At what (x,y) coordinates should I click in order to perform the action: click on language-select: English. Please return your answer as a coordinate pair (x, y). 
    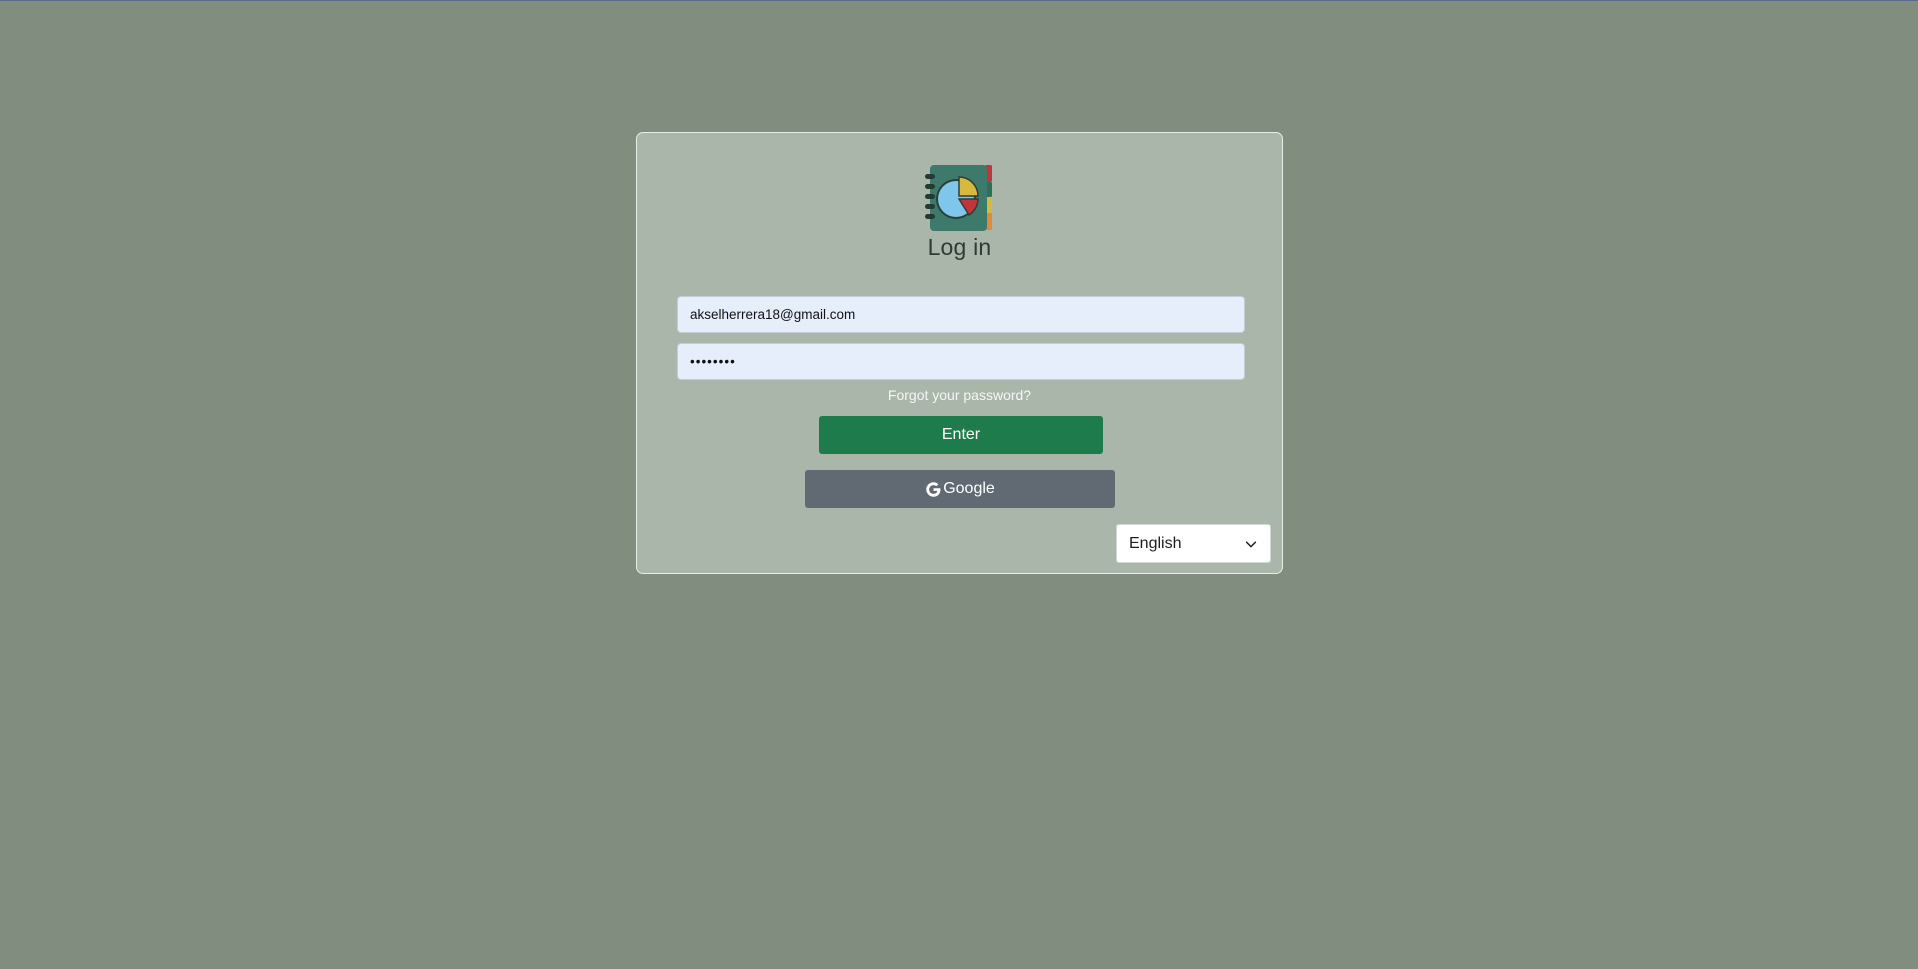
    Looking at the image, I should click on (1193, 543).